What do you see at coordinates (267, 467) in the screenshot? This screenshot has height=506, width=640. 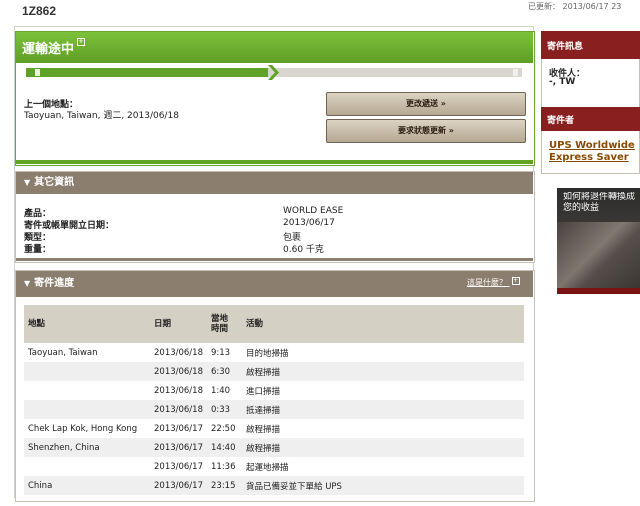 I see `row-activity: 起運地掃描` at bounding box center [267, 467].